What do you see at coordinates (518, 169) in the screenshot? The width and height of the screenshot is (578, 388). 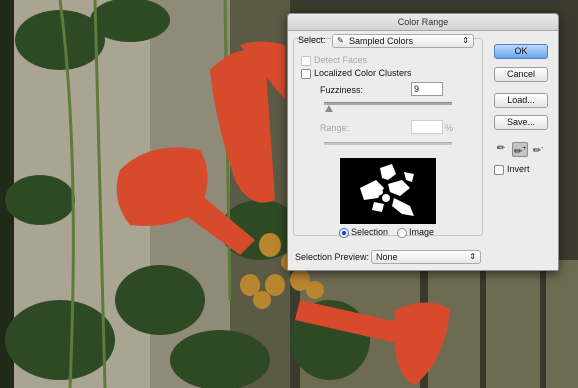 I see `invert-label: Invert` at bounding box center [518, 169].